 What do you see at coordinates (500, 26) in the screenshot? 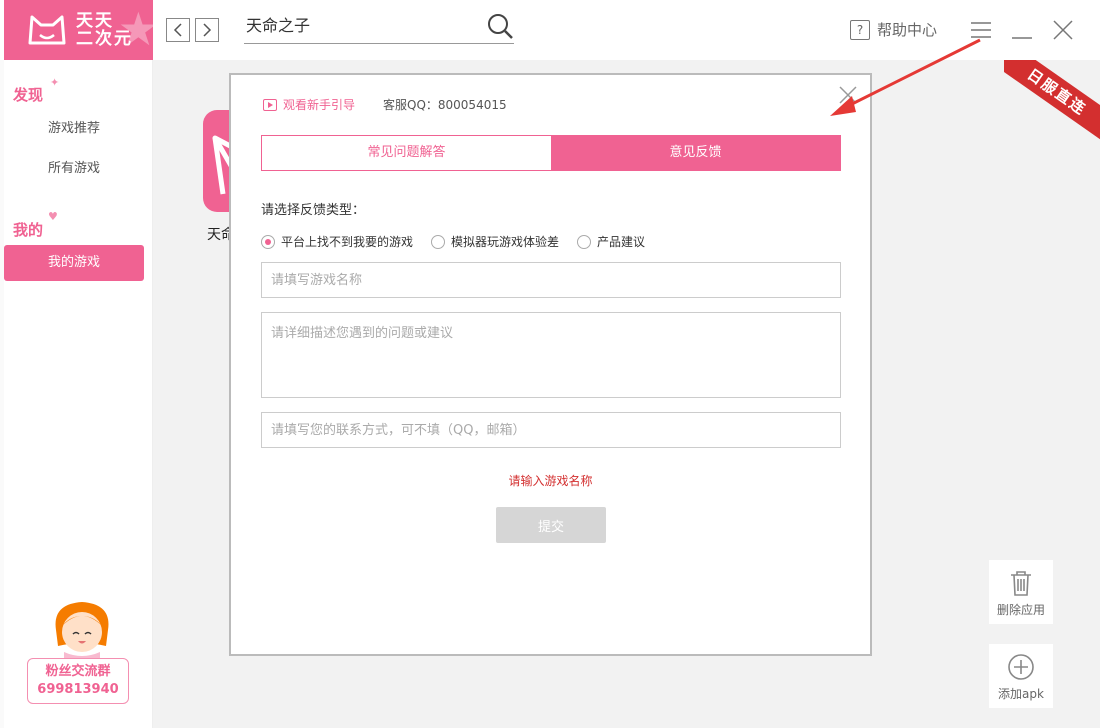
I see `search-icon` at bounding box center [500, 26].